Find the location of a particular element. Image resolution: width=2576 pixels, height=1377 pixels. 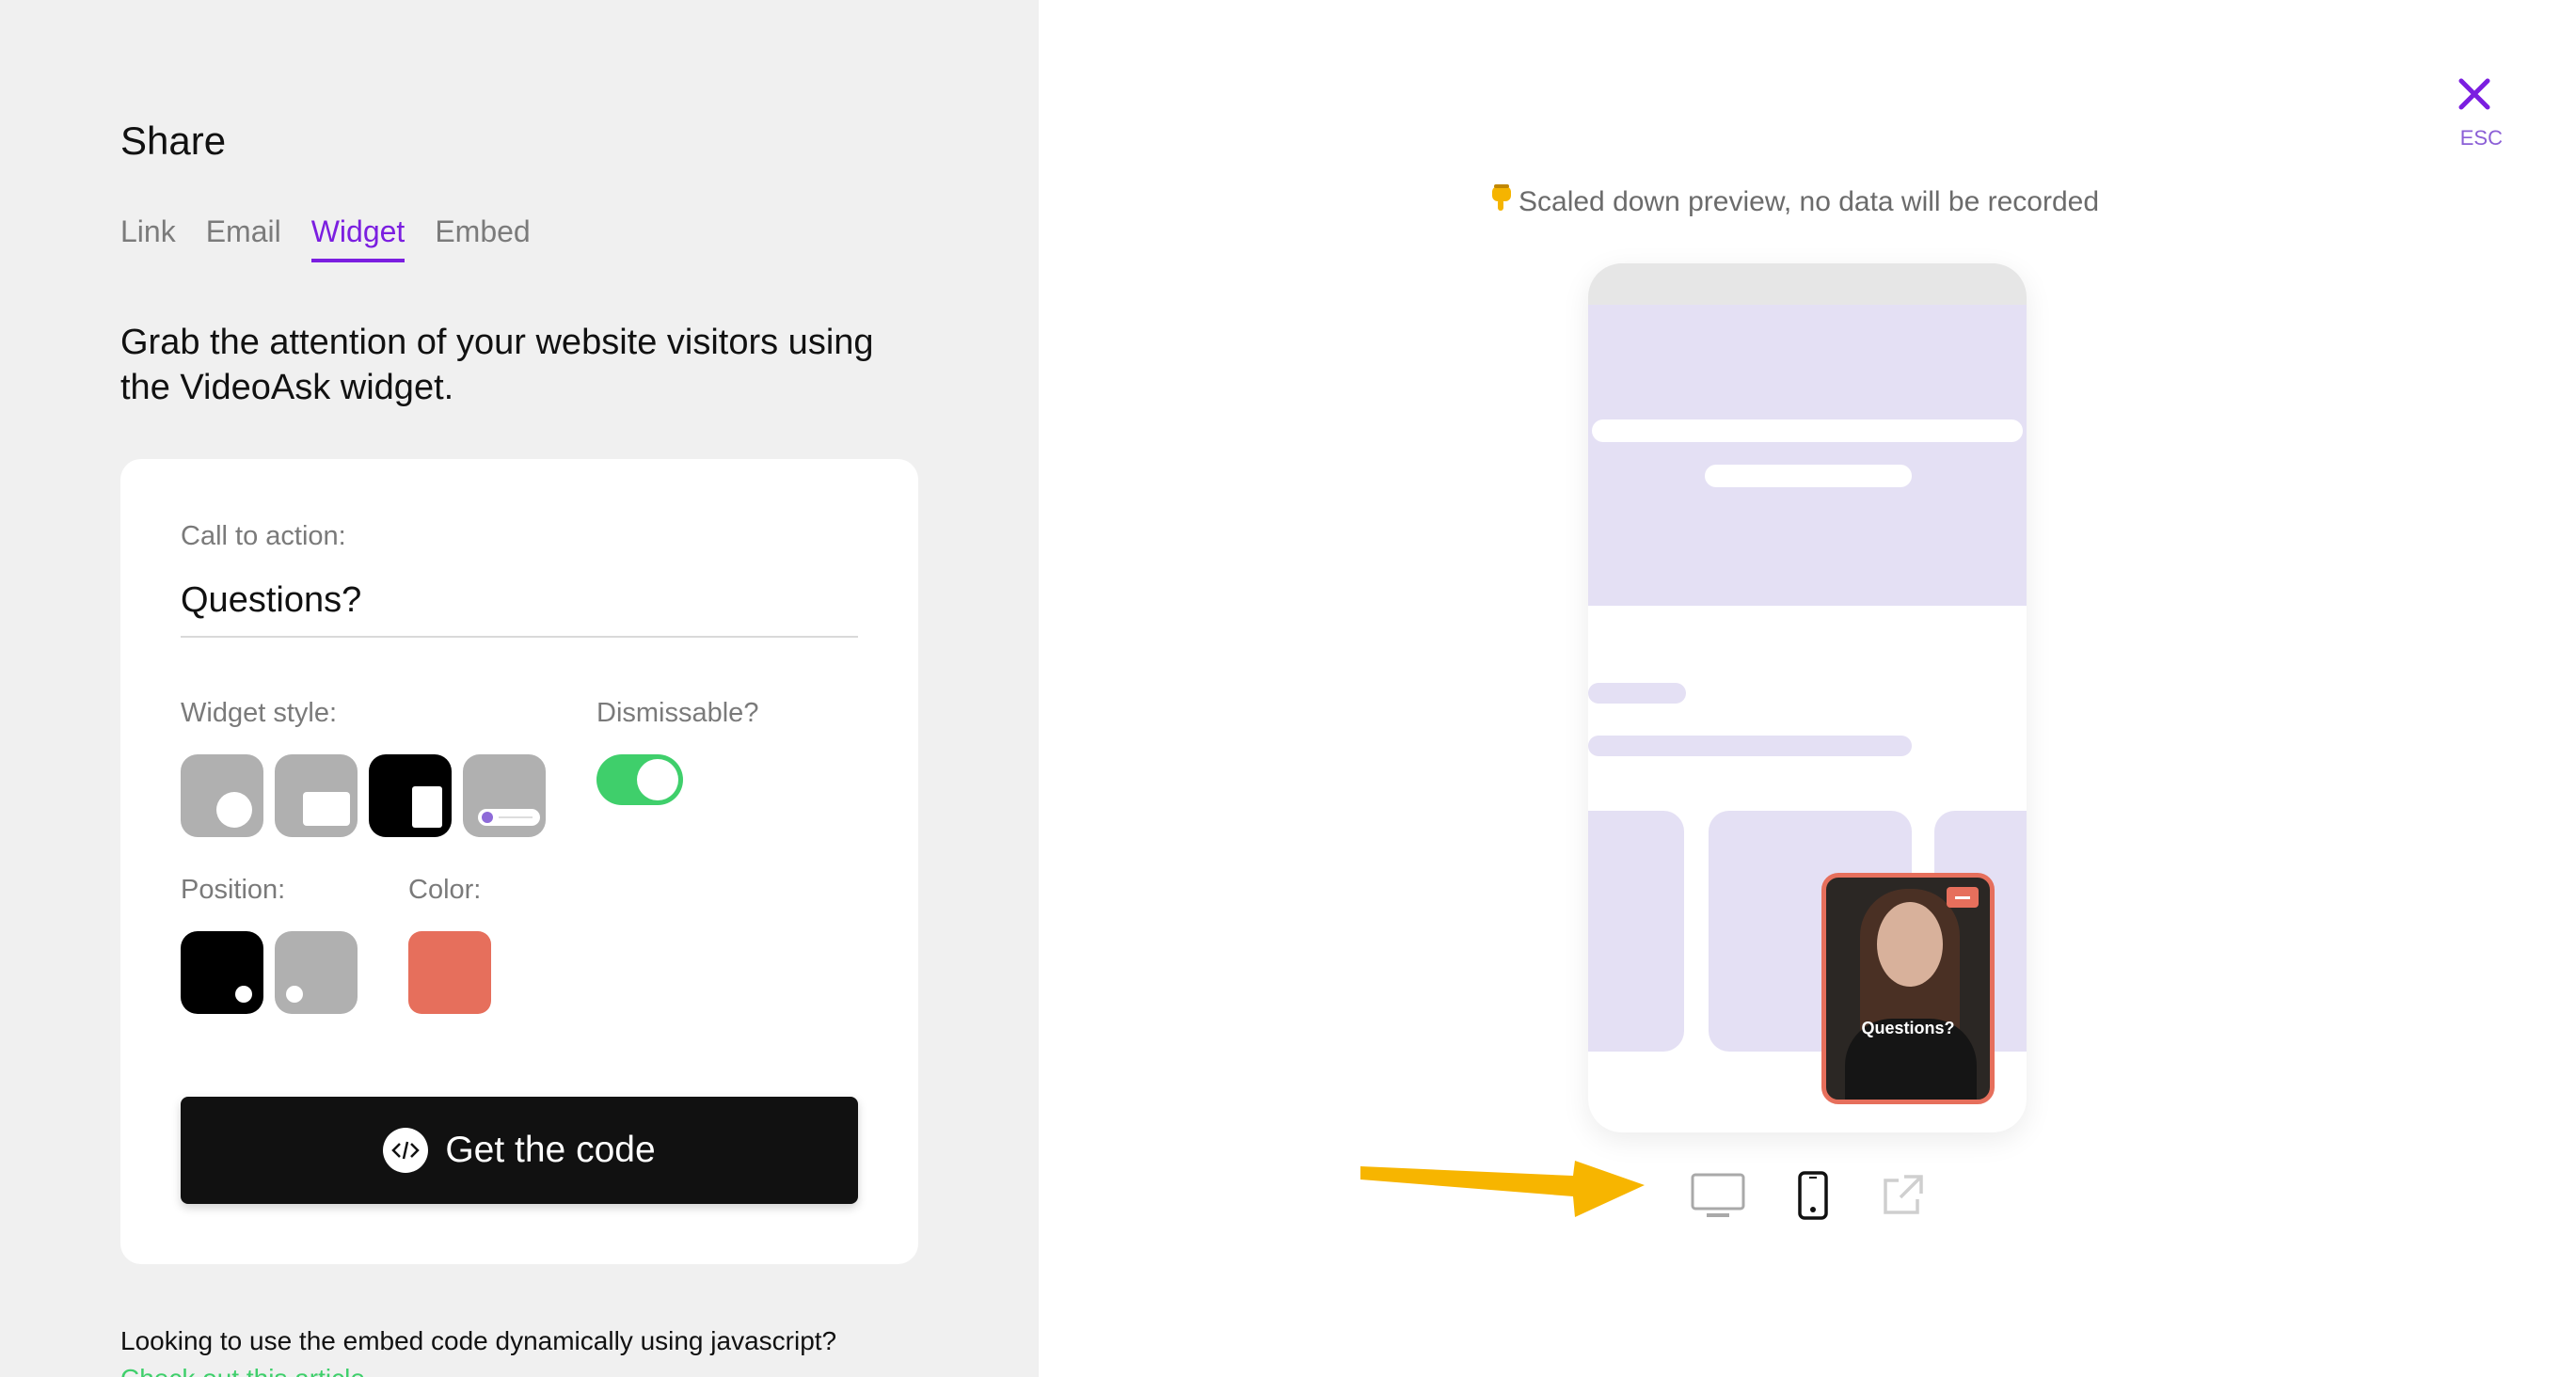

minimize-icon is located at coordinates (1963, 897).